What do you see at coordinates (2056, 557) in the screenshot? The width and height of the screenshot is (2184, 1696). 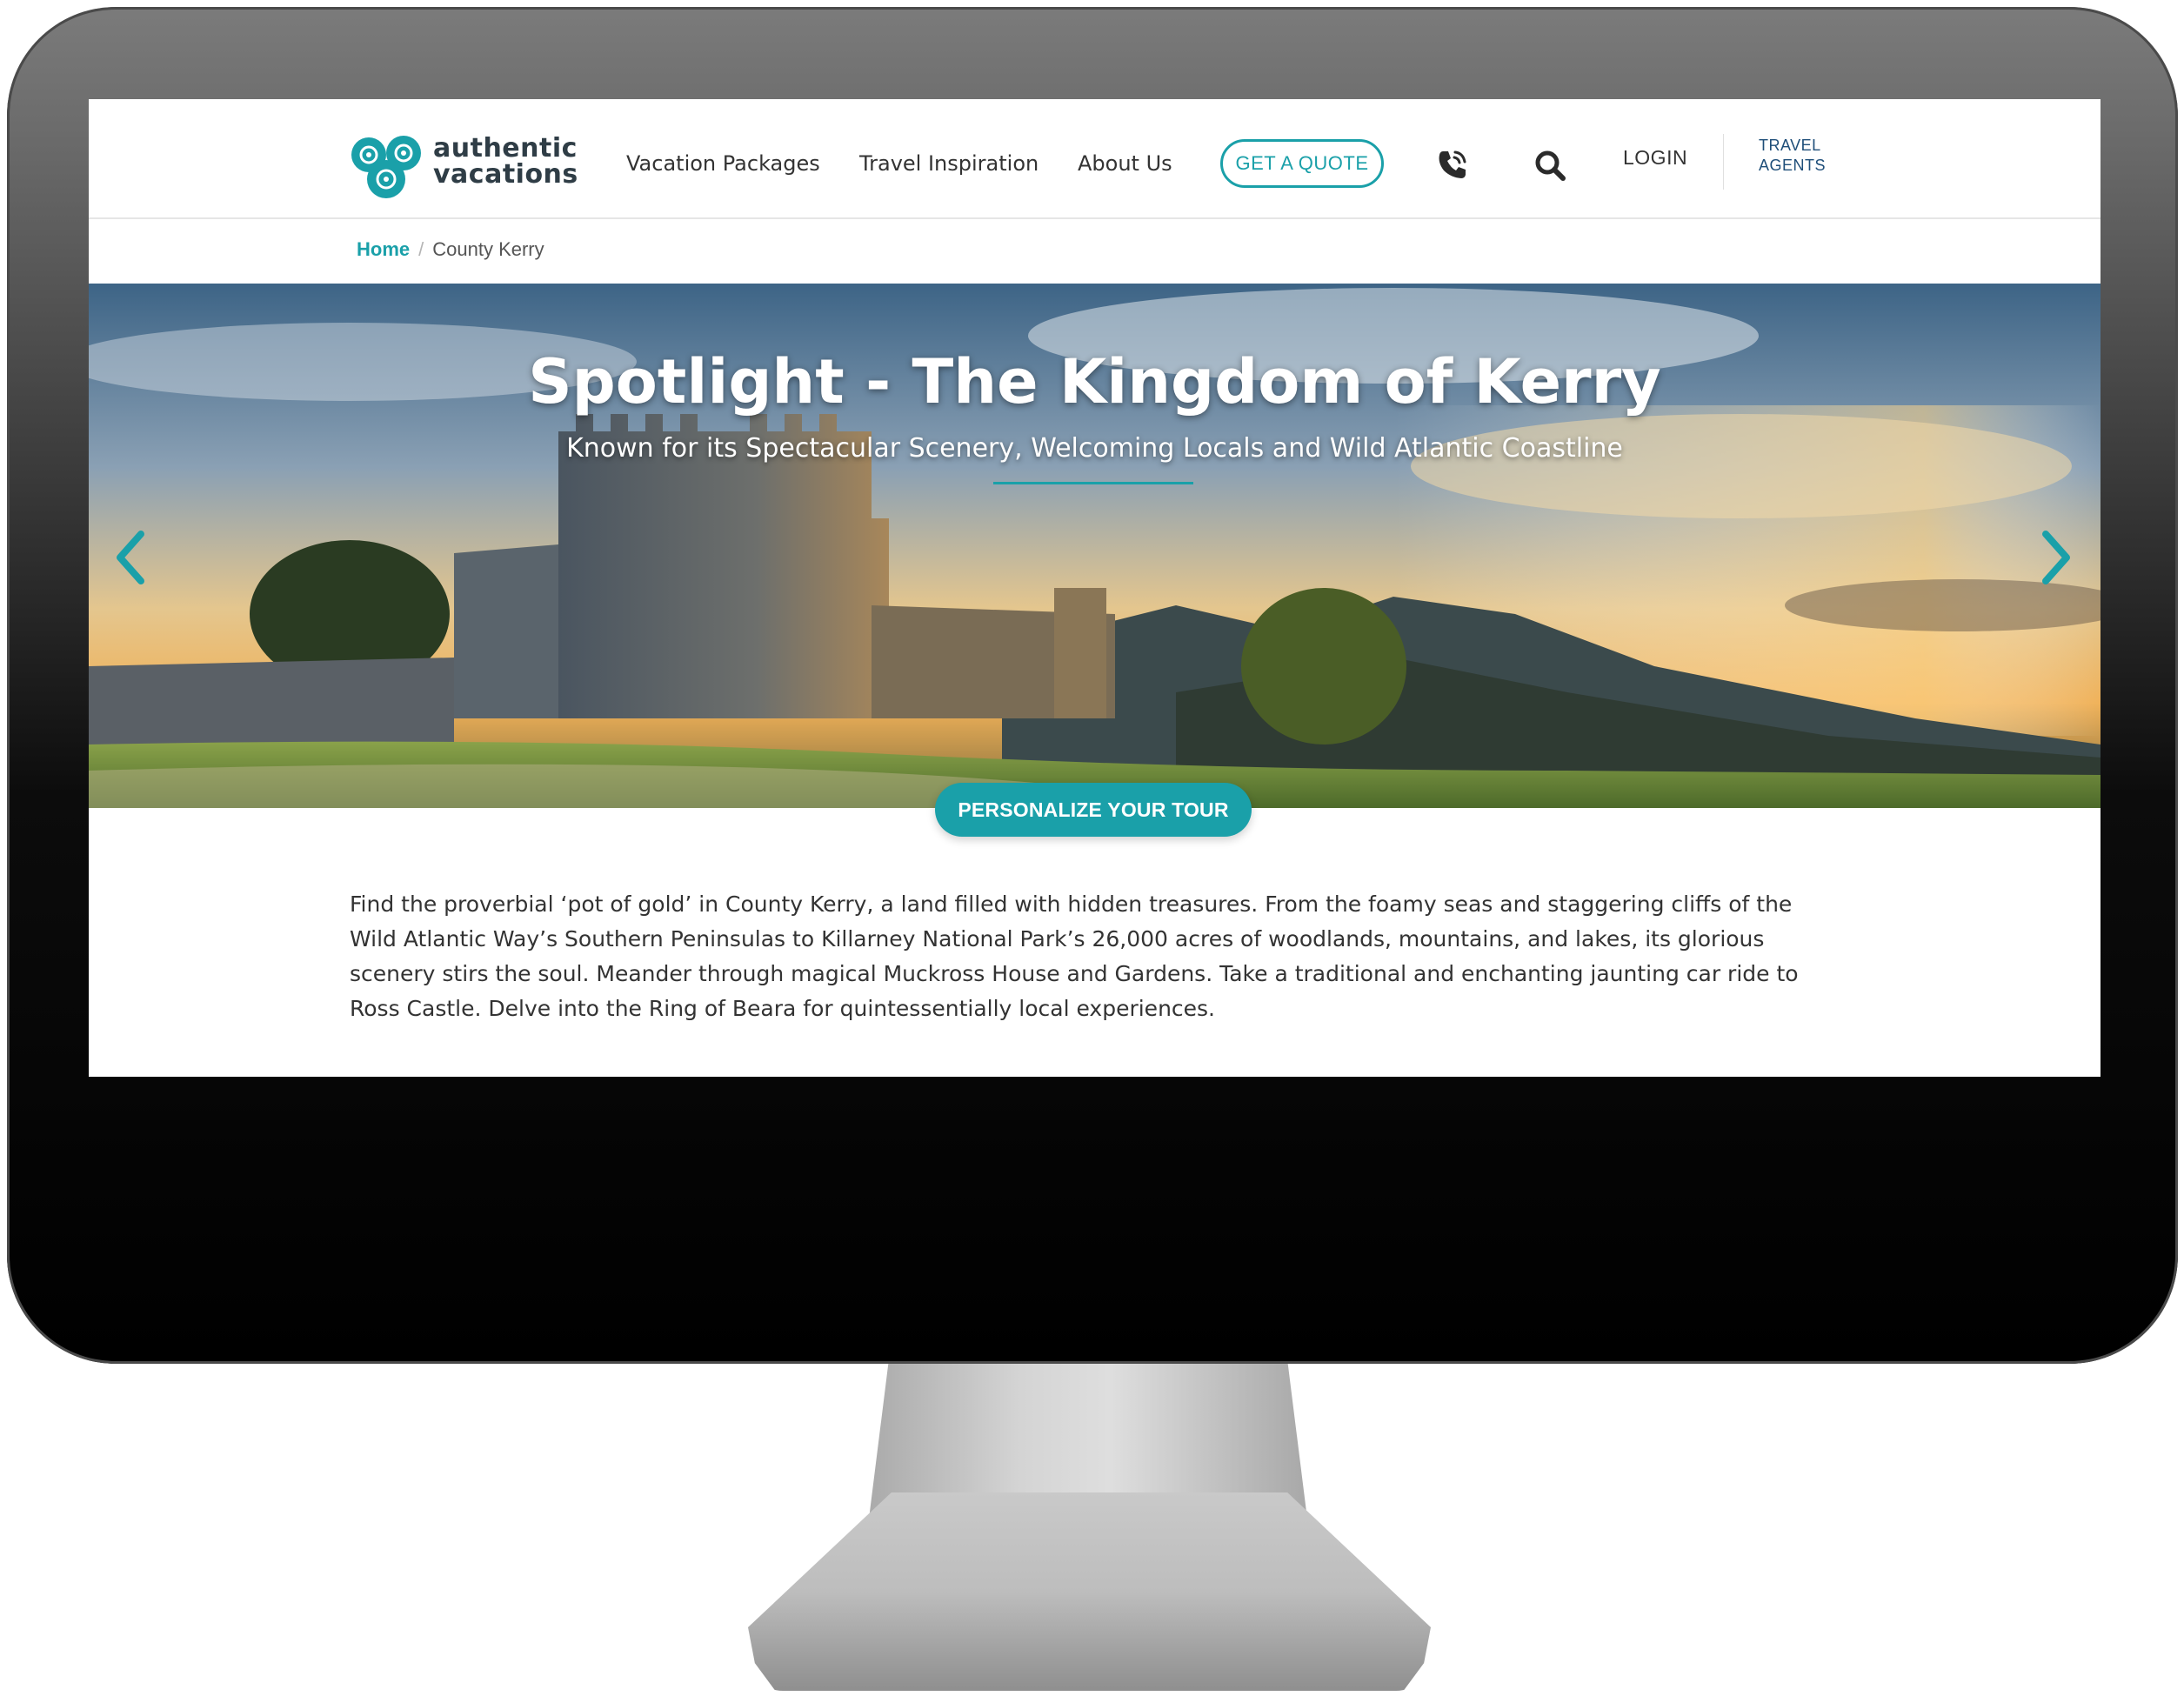 I see `chevron-right-icon` at bounding box center [2056, 557].